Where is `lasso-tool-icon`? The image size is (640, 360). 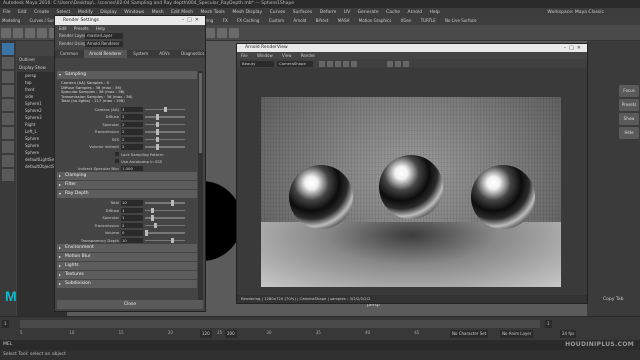 lasso-tool-icon is located at coordinates (8, 63).